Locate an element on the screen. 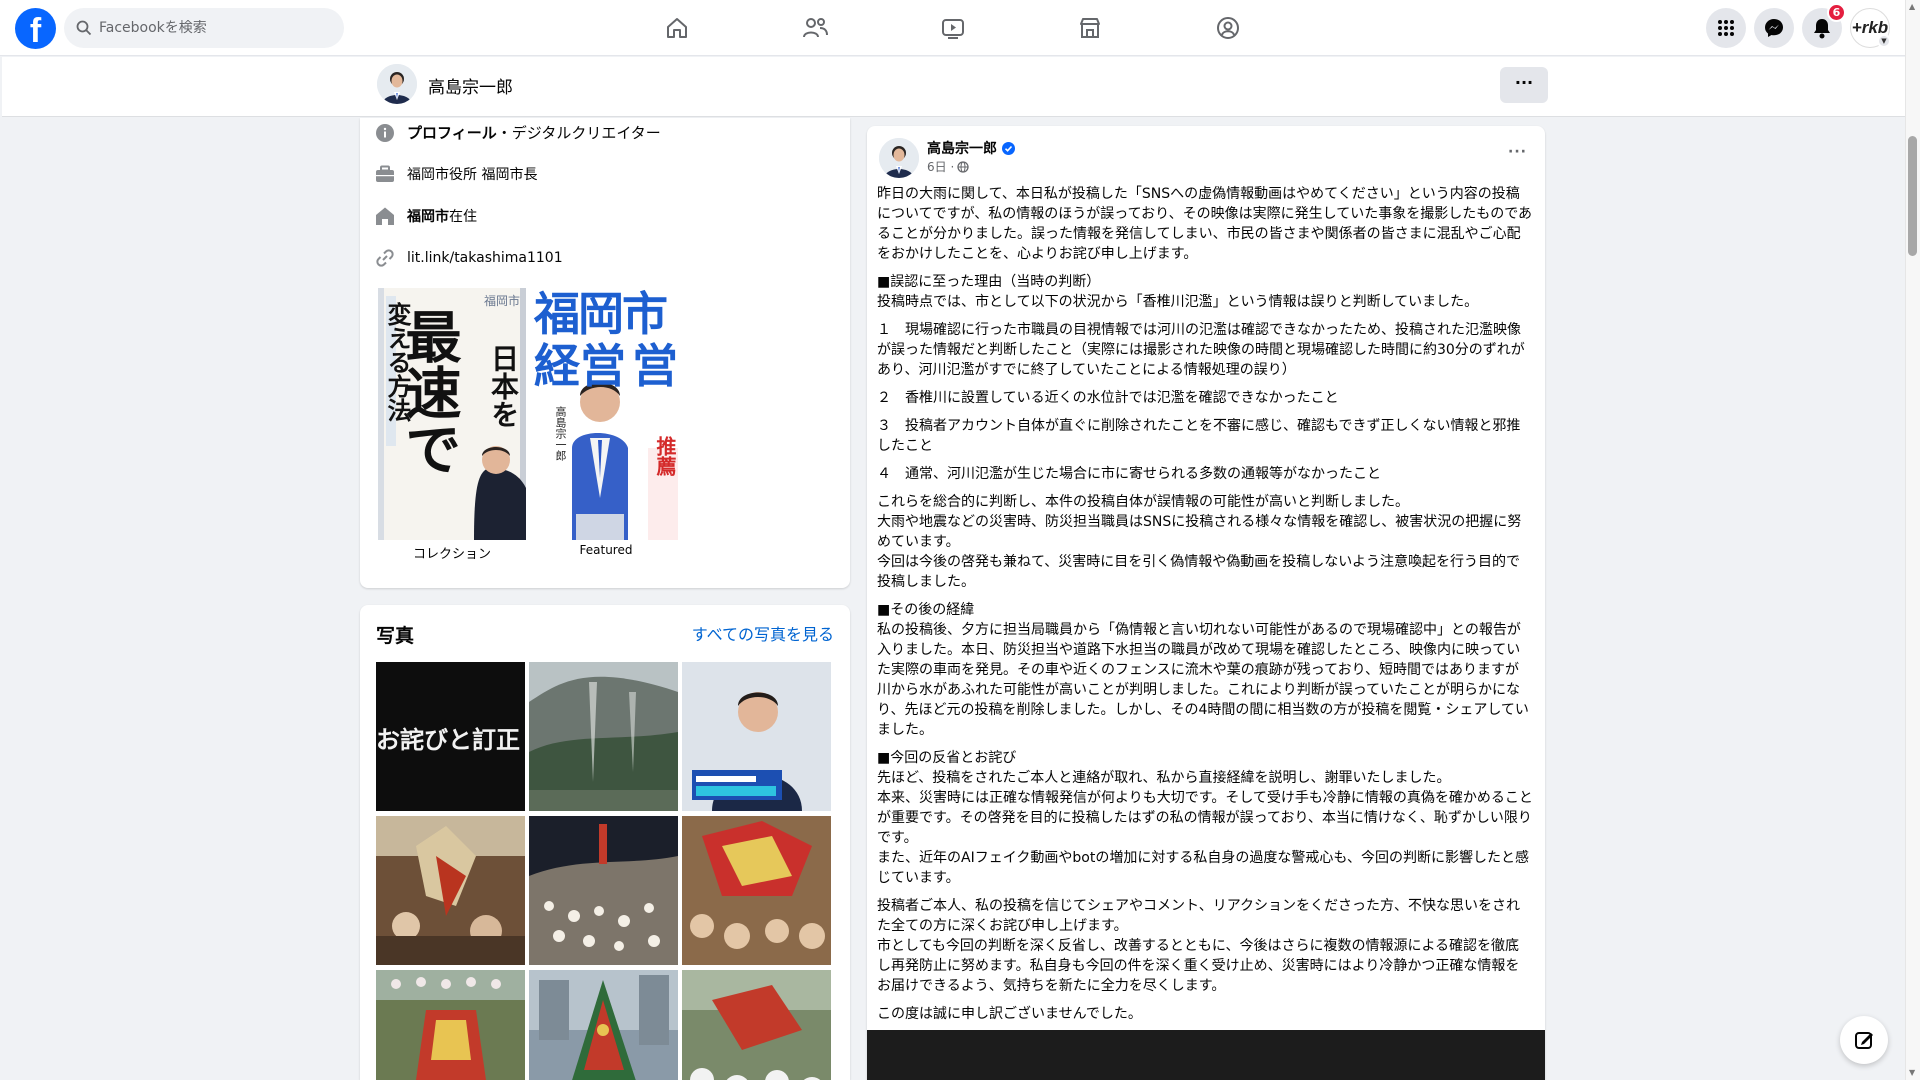 This screenshot has width=1920, height=1080. intro-work-row: 福岡市役所 福岡市長 is located at coordinates (456, 174).